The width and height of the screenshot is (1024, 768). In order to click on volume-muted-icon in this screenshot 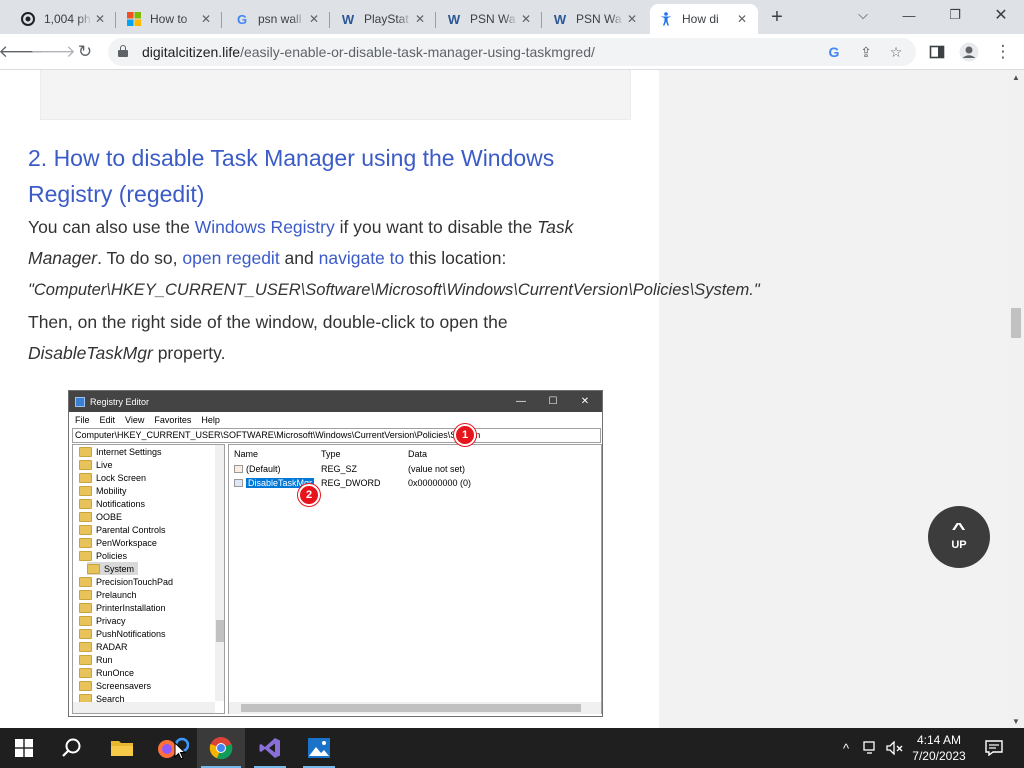, I will do `click(895, 748)`.